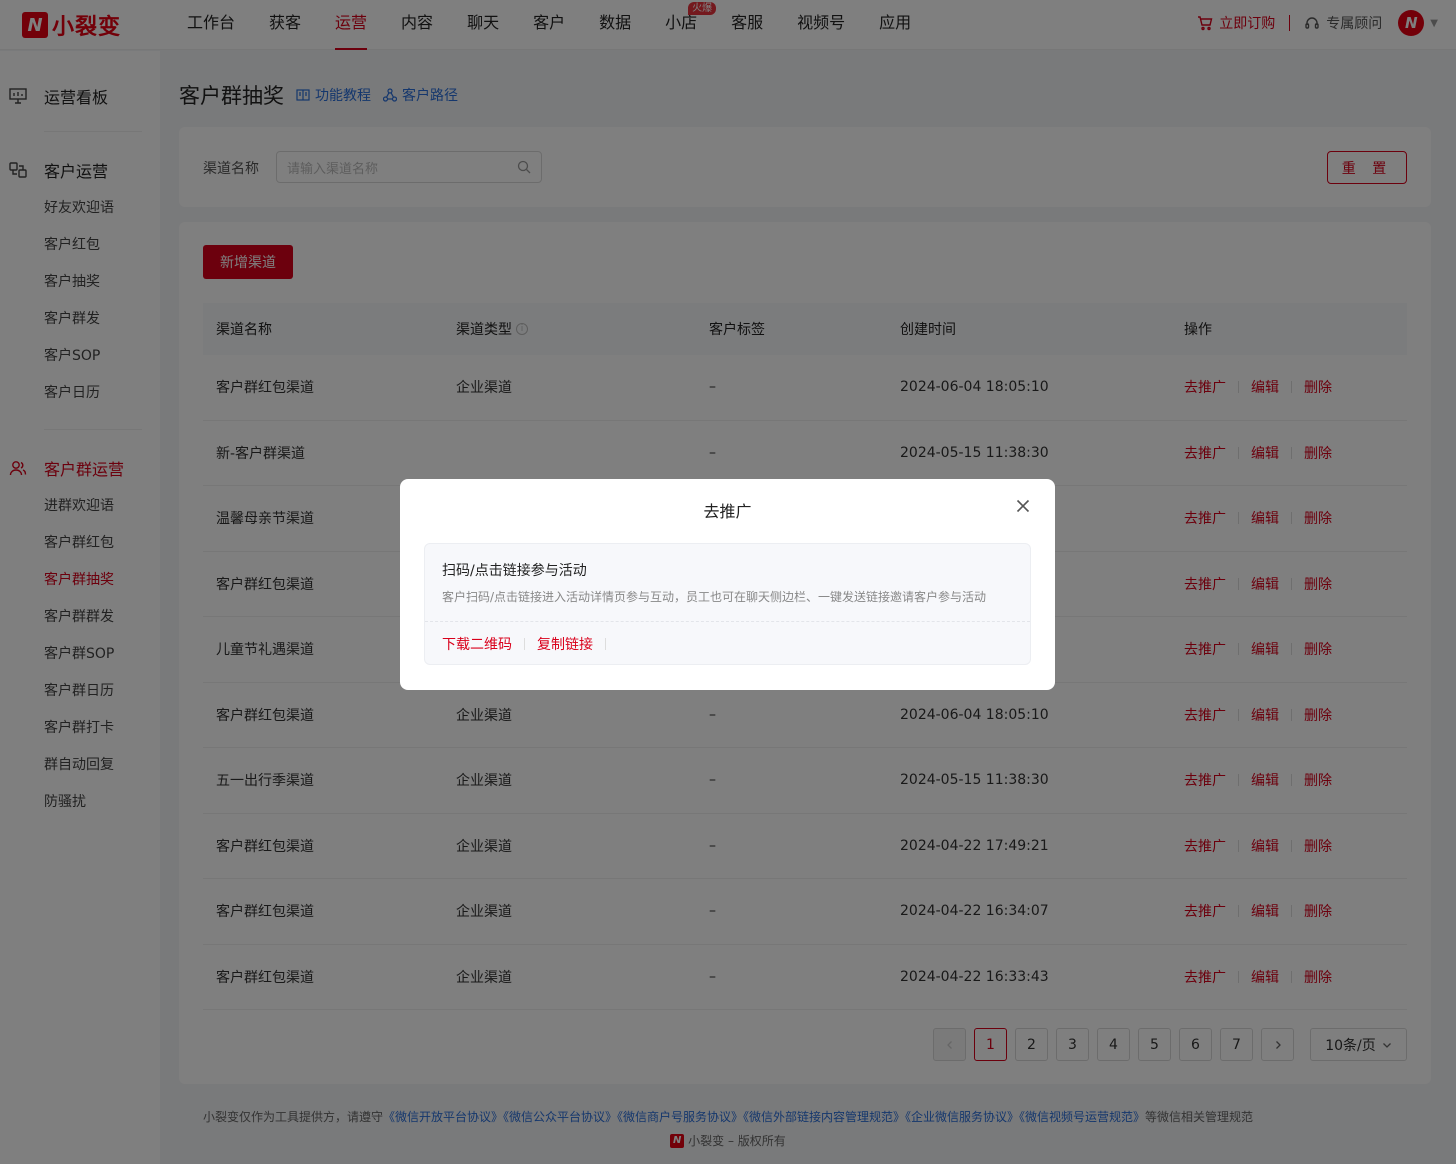 The image size is (1456, 1164). What do you see at coordinates (477, 644) in the screenshot?
I see `download-qrcode-link: 下载二维码` at bounding box center [477, 644].